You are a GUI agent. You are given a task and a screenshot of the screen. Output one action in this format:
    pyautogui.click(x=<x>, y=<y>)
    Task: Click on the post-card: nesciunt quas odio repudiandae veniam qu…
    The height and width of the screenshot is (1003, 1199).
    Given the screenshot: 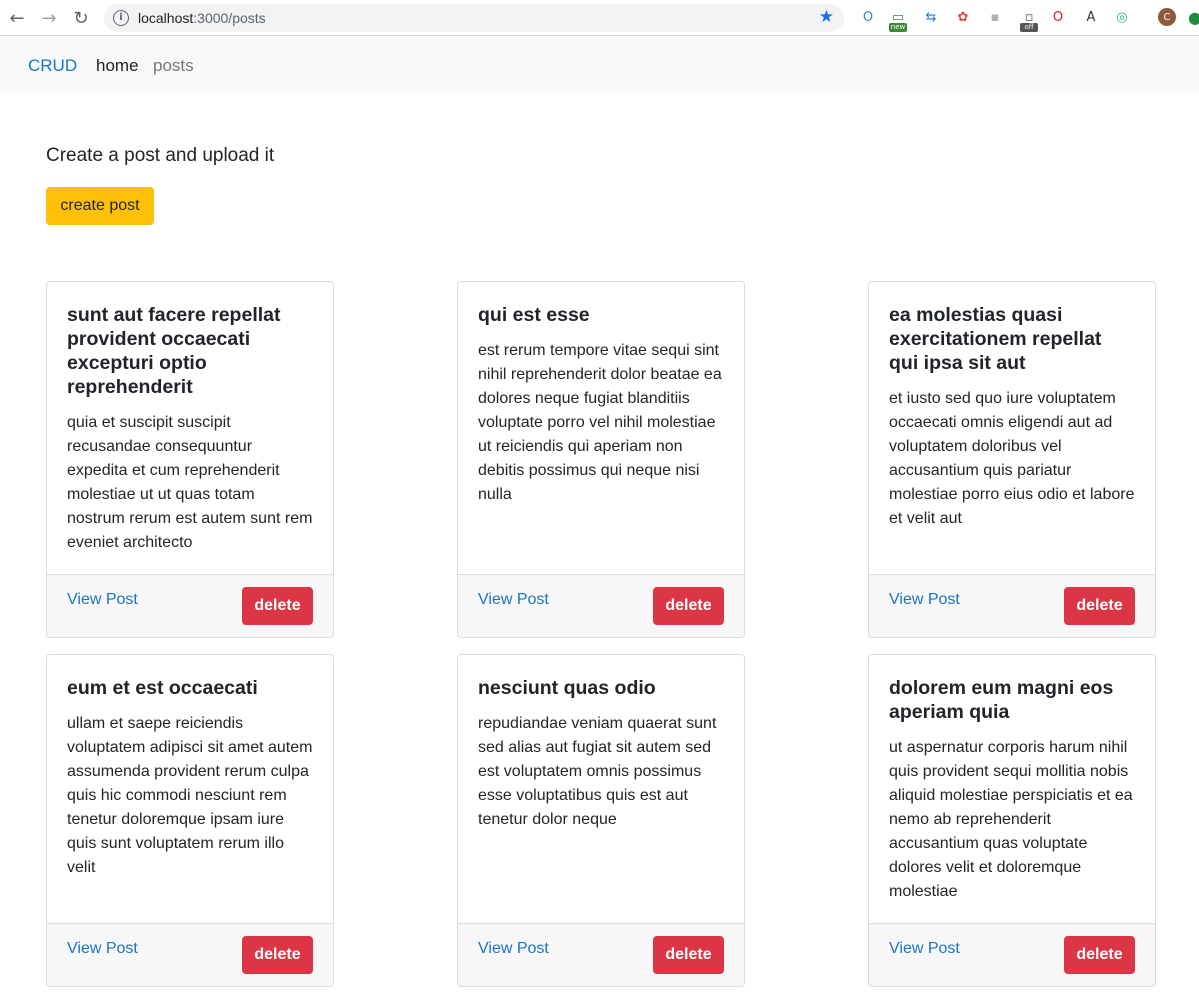 What is the action you would take?
    pyautogui.click(x=601, y=820)
    